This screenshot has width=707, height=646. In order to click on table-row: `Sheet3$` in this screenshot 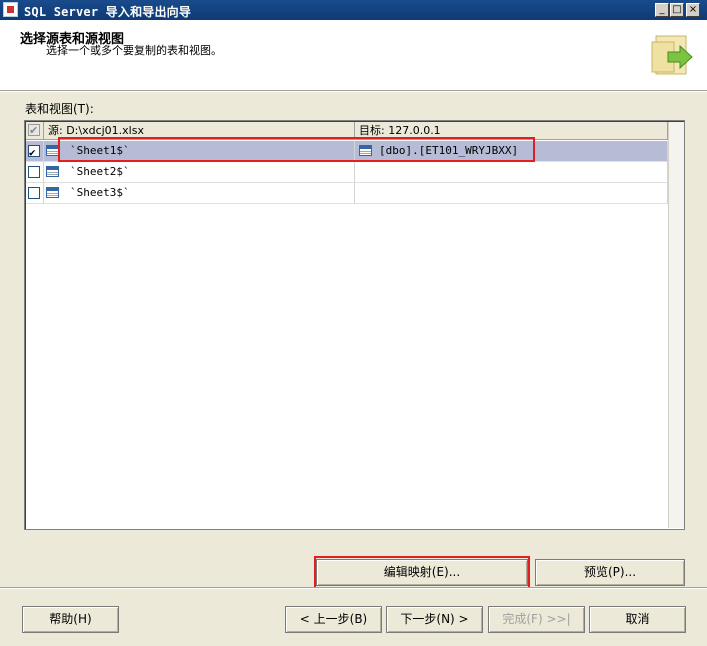, I will do `click(347, 193)`.